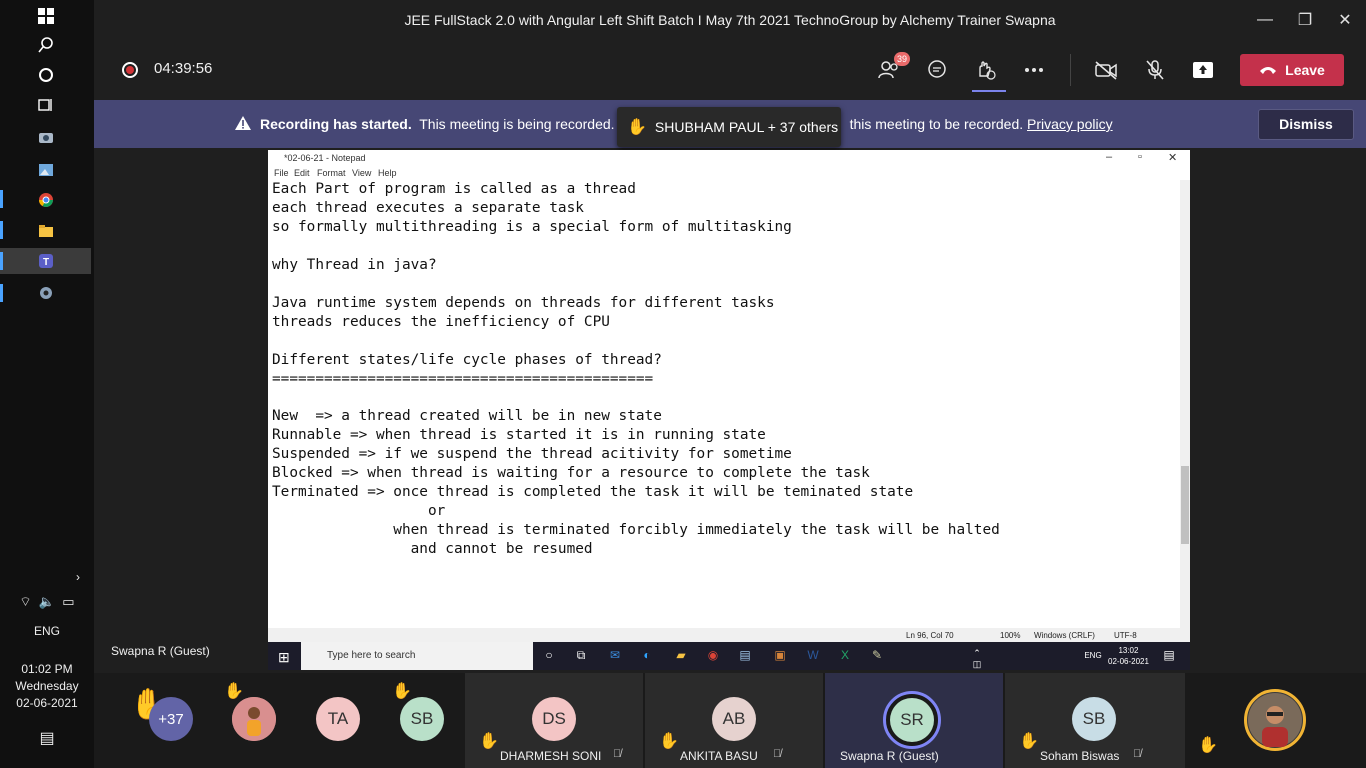  What do you see at coordinates (937, 70) in the screenshot?
I see `chat-button` at bounding box center [937, 70].